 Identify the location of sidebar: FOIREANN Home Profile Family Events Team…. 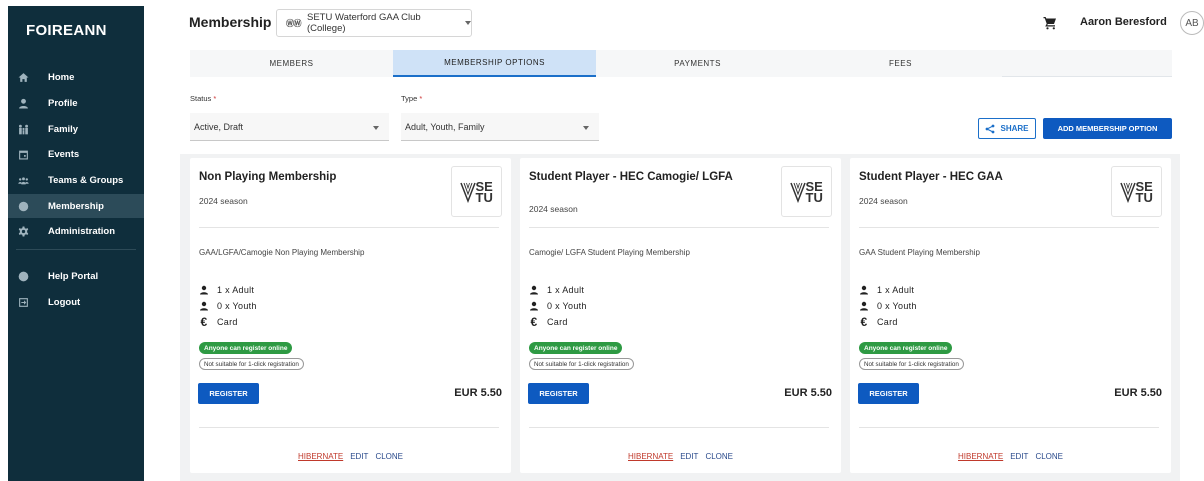
(76, 243).